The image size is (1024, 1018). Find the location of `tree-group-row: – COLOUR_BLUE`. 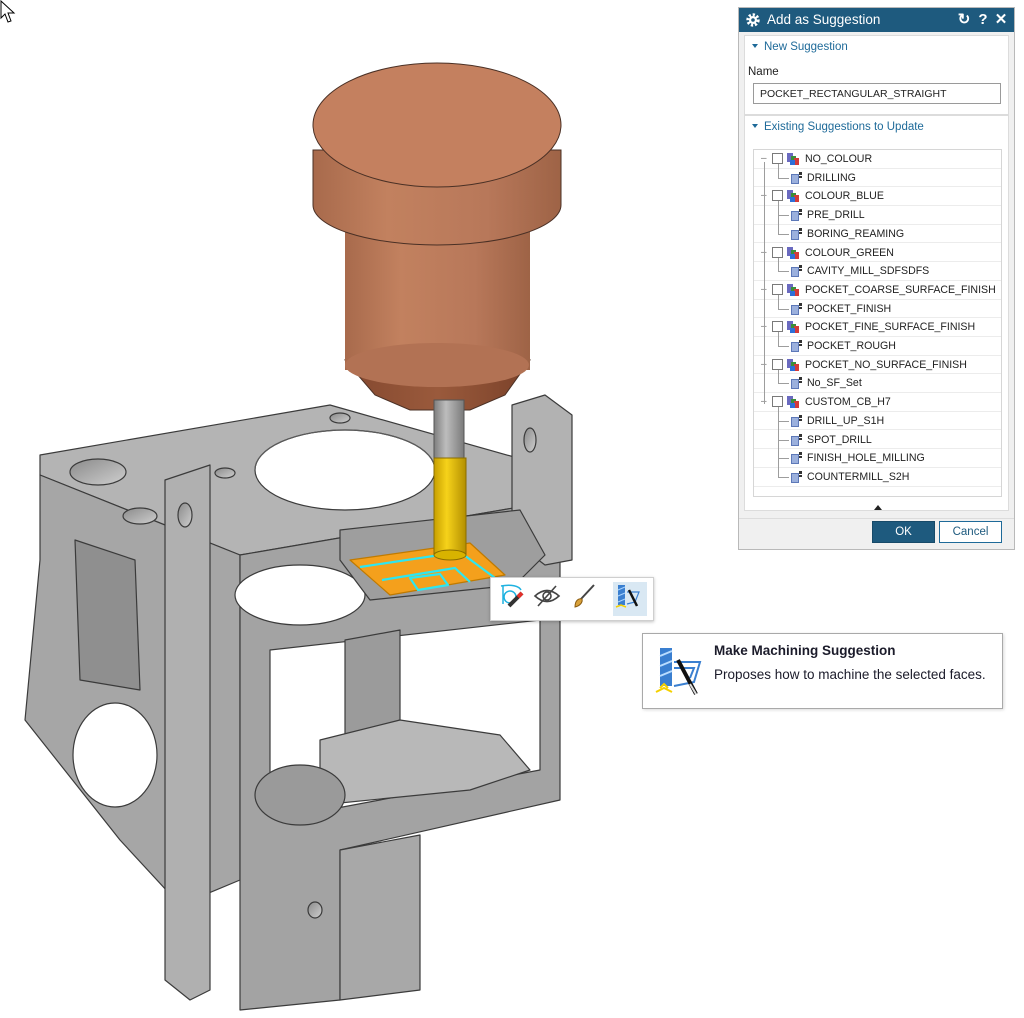

tree-group-row: – COLOUR_BLUE is located at coordinates (877, 197).